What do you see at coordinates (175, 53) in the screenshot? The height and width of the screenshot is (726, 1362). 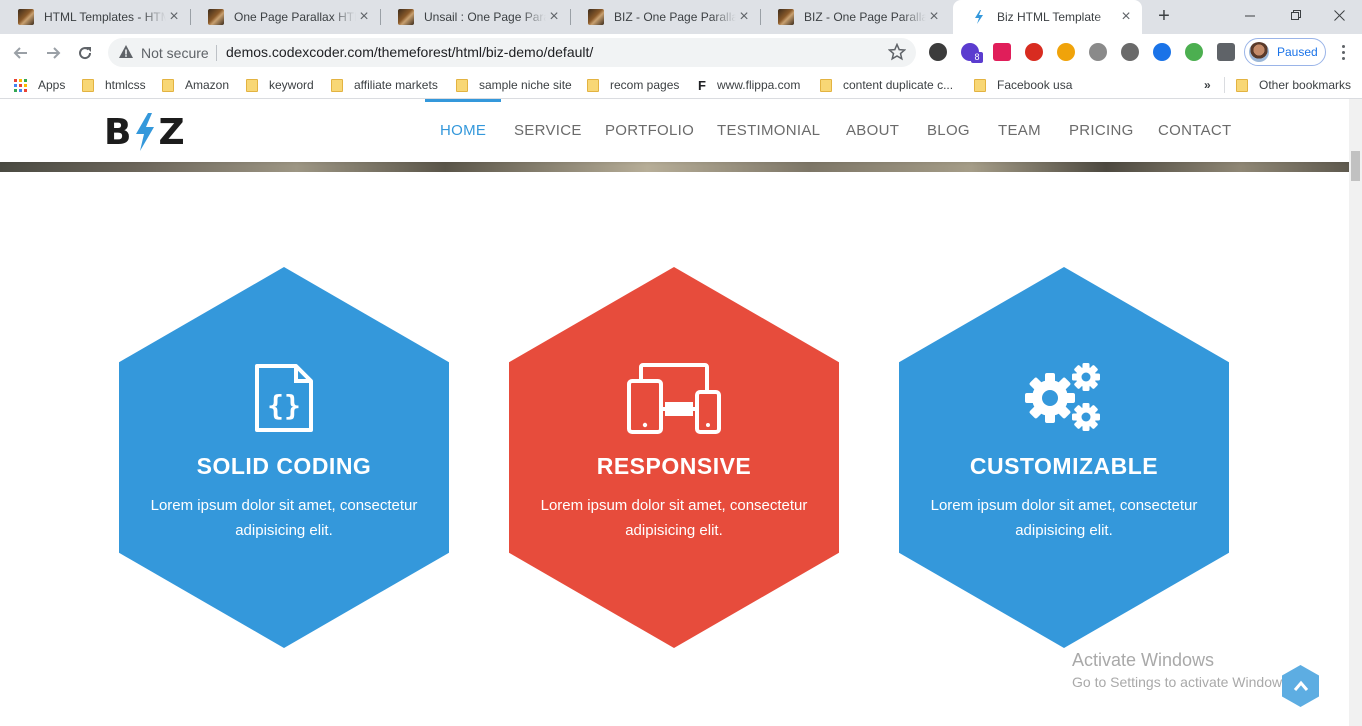 I see `security-label: Not secure` at bounding box center [175, 53].